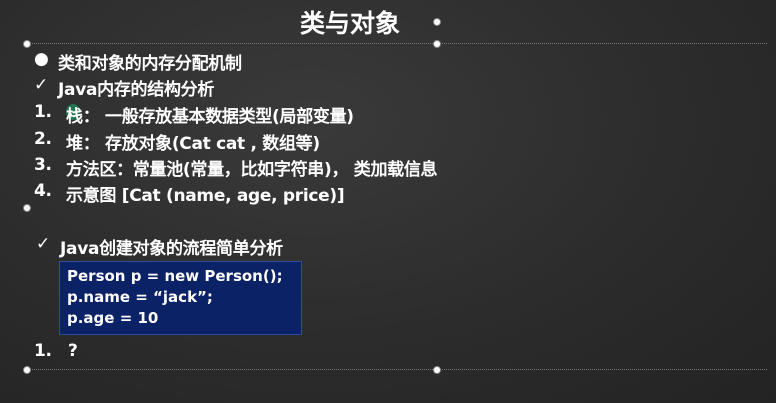  Describe the element at coordinates (437, 370) in the screenshot. I see `resize-handle-bottom` at that location.